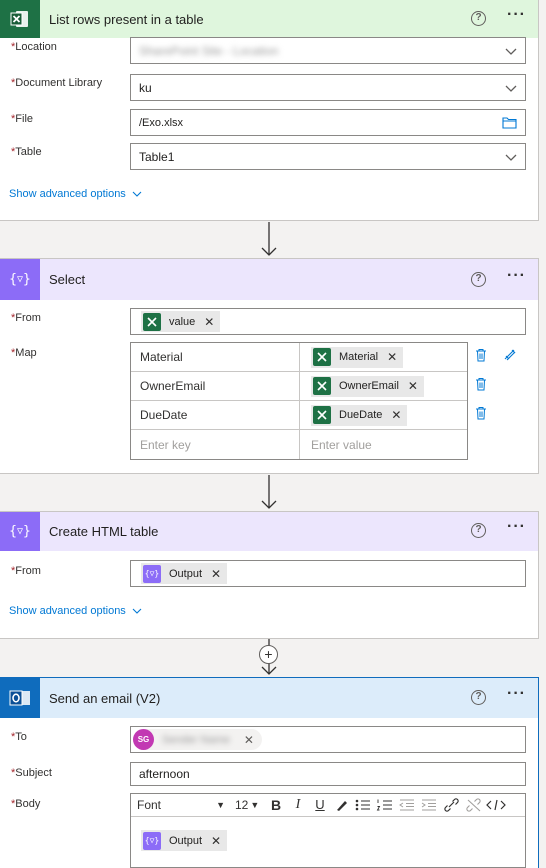  I want to click on map-value-input: DueDate ✕, so click(383, 415).